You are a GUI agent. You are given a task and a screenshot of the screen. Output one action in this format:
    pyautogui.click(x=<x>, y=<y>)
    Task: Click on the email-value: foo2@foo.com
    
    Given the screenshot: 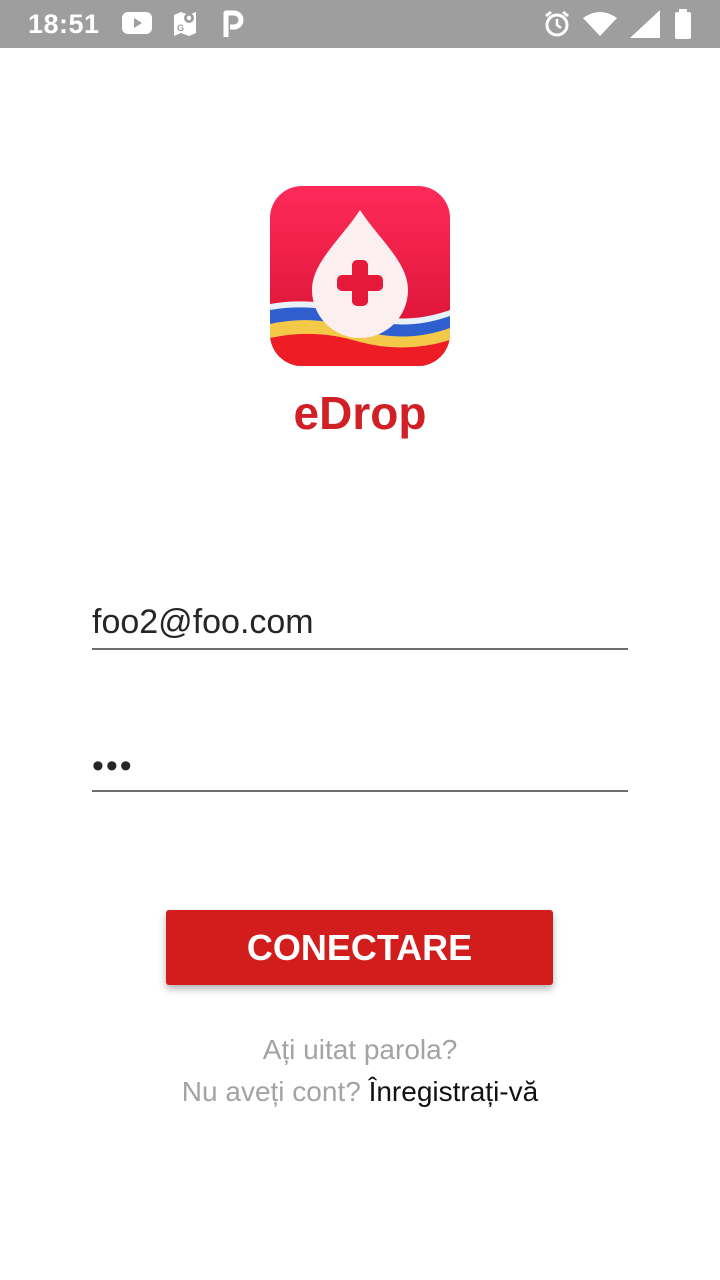 What is the action you would take?
    pyautogui.click(x=203, y=622)
    